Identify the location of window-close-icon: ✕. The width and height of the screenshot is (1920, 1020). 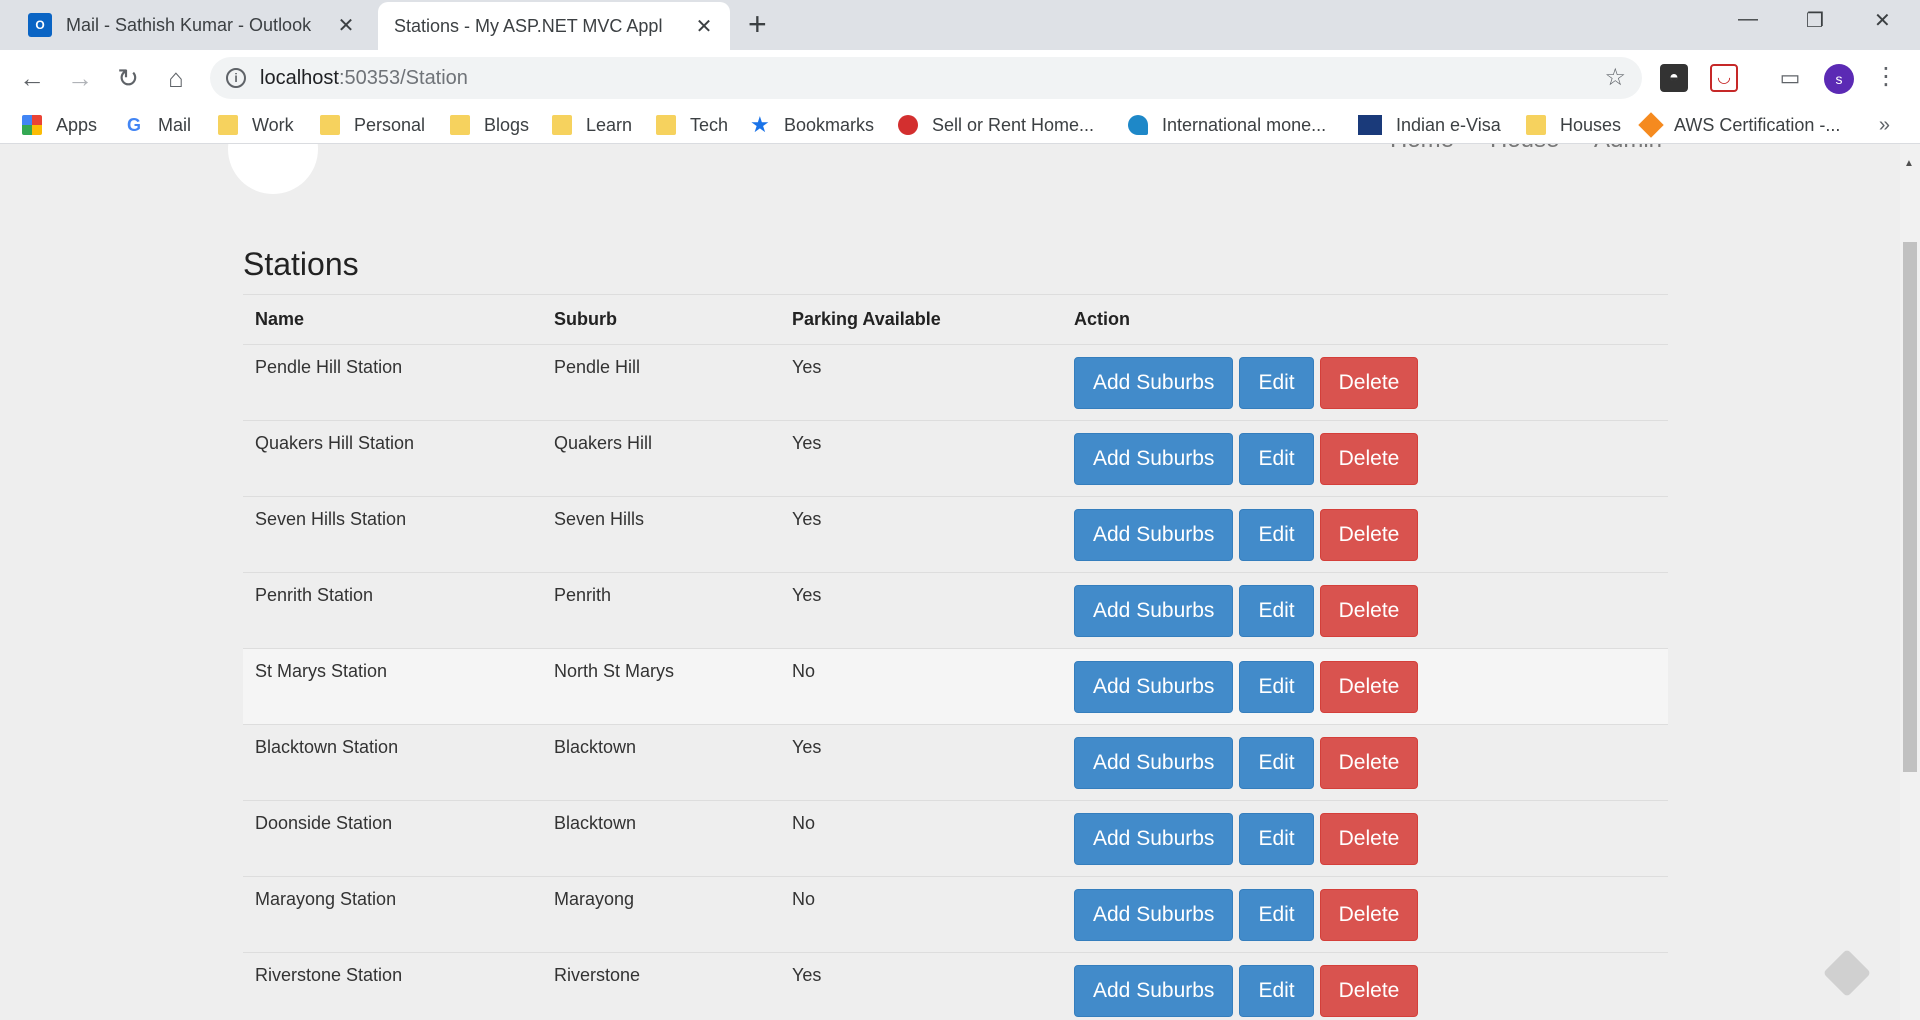
(1882, 20).